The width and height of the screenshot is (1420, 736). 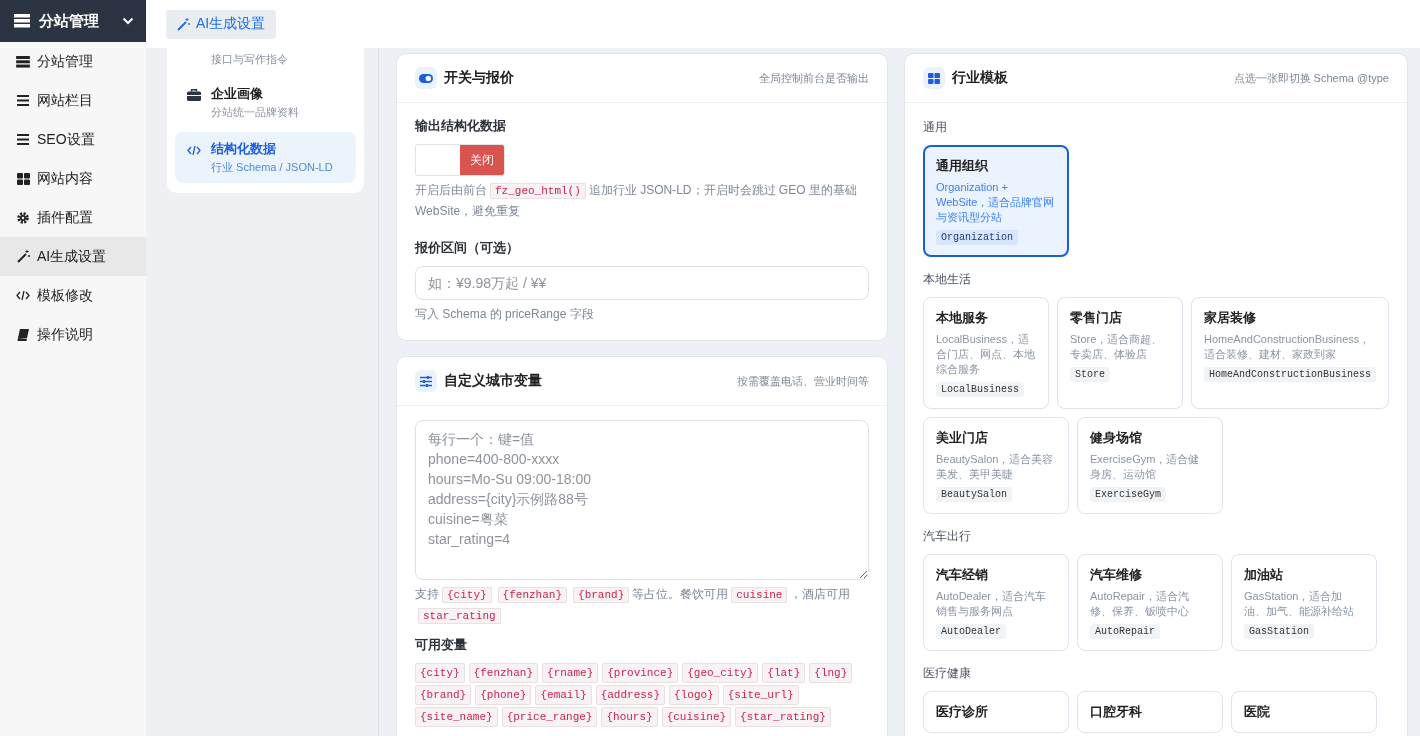 What do you see at coordinates (1287, 347) in the screenshot?
I see `template-description: HomeAndConstructionBusiness，适合装修、建材、家政到家` at bounding box center [1287, 347].